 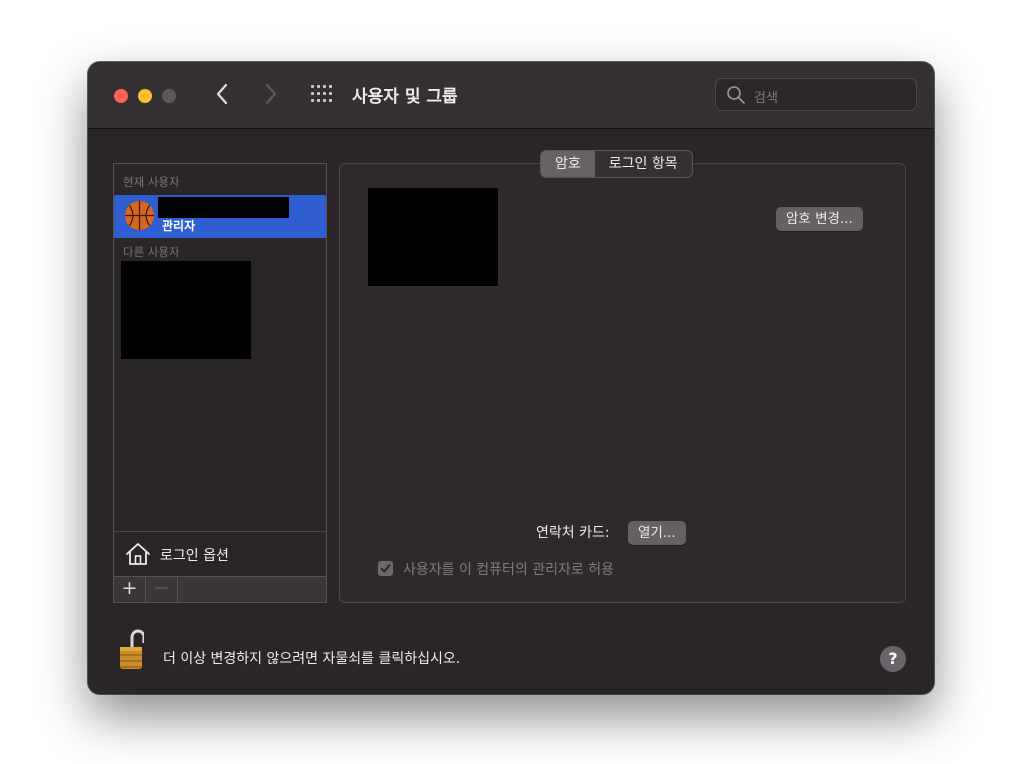 I want to click on user-photo-redacted, so click(x=433, y=237).